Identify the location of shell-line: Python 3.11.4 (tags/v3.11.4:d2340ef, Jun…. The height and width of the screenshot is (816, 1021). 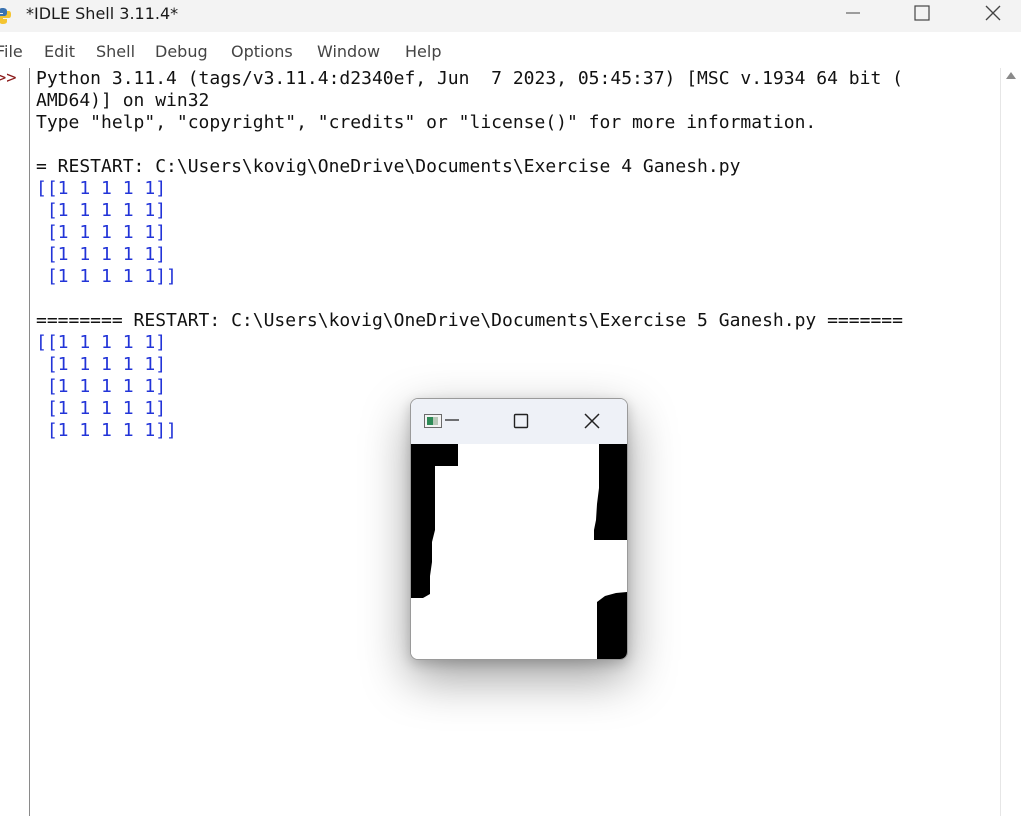
(469, 78).